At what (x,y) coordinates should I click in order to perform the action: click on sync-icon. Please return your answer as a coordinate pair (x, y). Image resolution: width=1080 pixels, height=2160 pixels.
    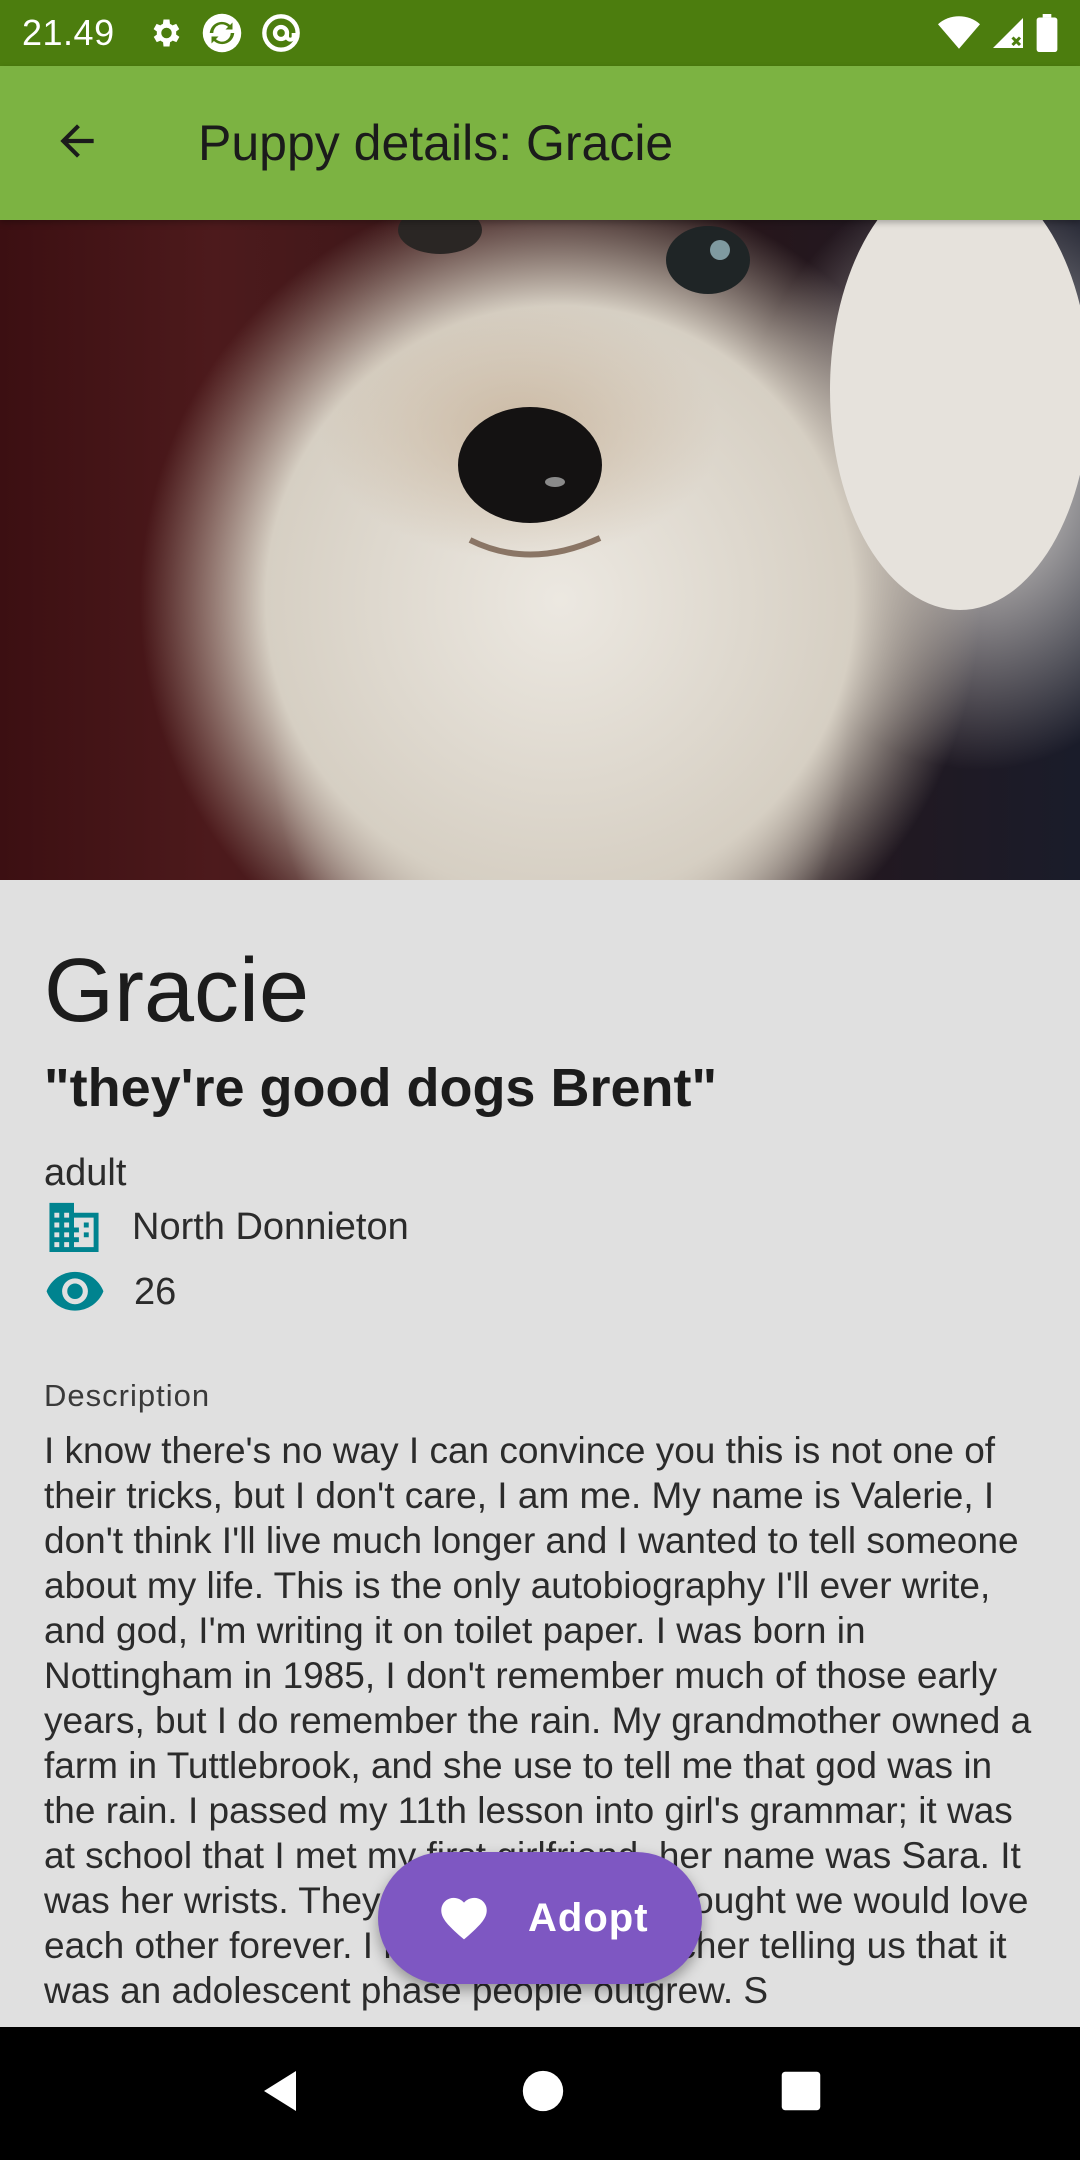
    Looking at the image, I should click on (222, 33).